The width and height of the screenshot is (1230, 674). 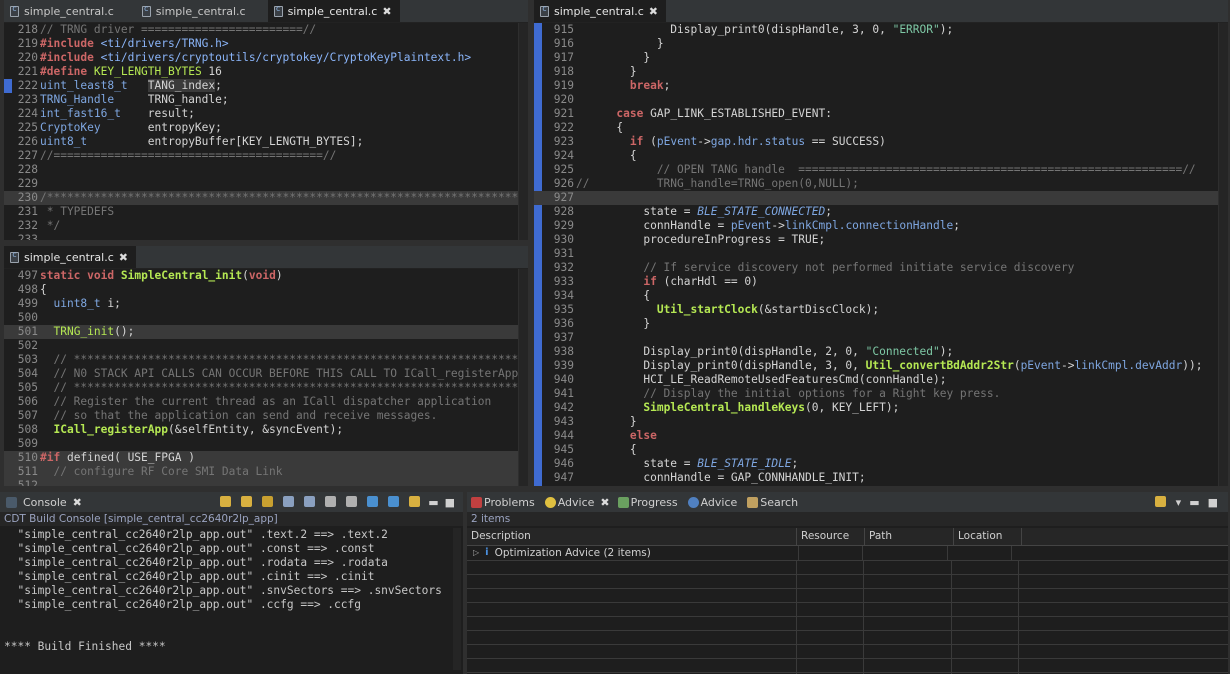 What do you see at coordinates (550, 502) in the screenshot?
I see `advice-icon` at bounding box center [550, 502].